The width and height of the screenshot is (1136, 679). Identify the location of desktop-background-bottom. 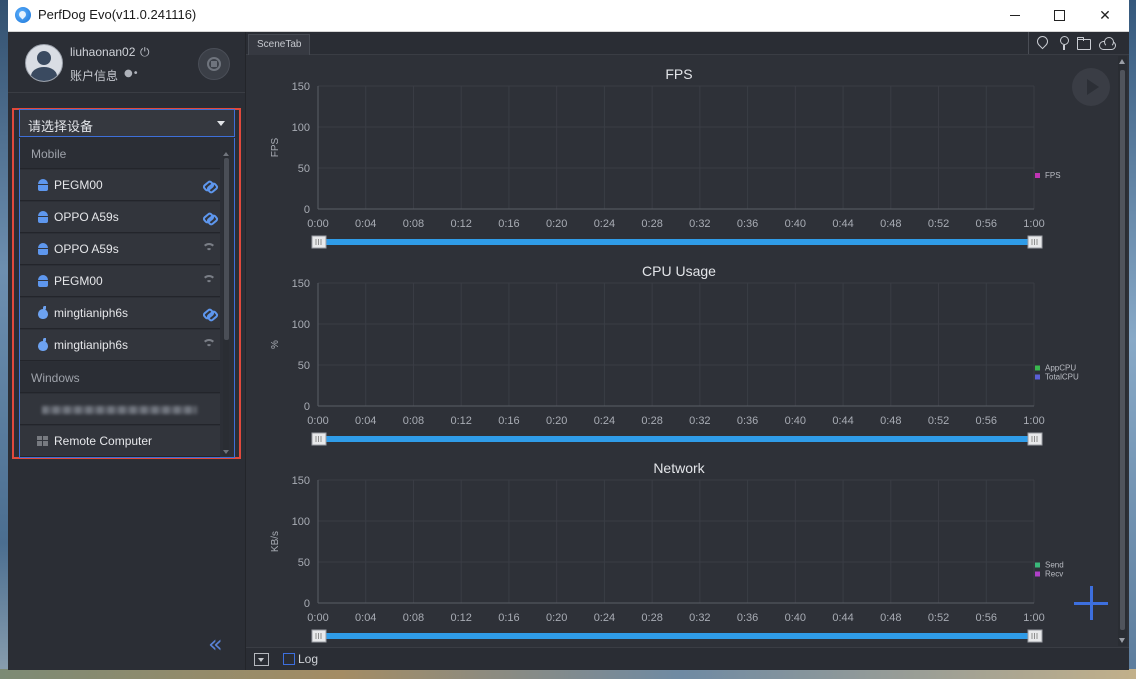
(568, 674).